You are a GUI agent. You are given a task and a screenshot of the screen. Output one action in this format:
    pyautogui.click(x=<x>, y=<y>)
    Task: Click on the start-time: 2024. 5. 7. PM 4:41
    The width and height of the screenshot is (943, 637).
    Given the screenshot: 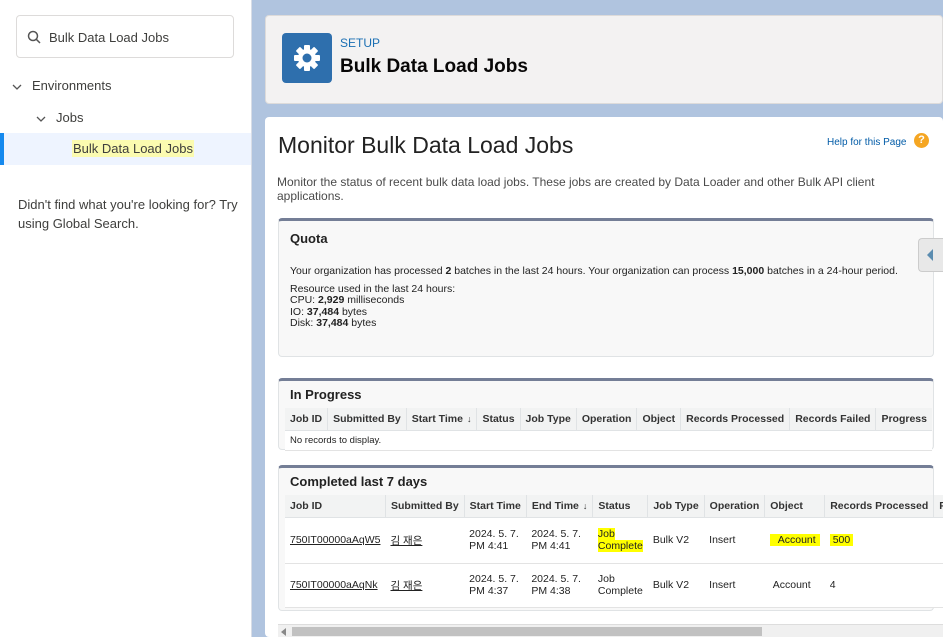 What is the action you would take?
    pyautogui.click(x=495, y=540)
    